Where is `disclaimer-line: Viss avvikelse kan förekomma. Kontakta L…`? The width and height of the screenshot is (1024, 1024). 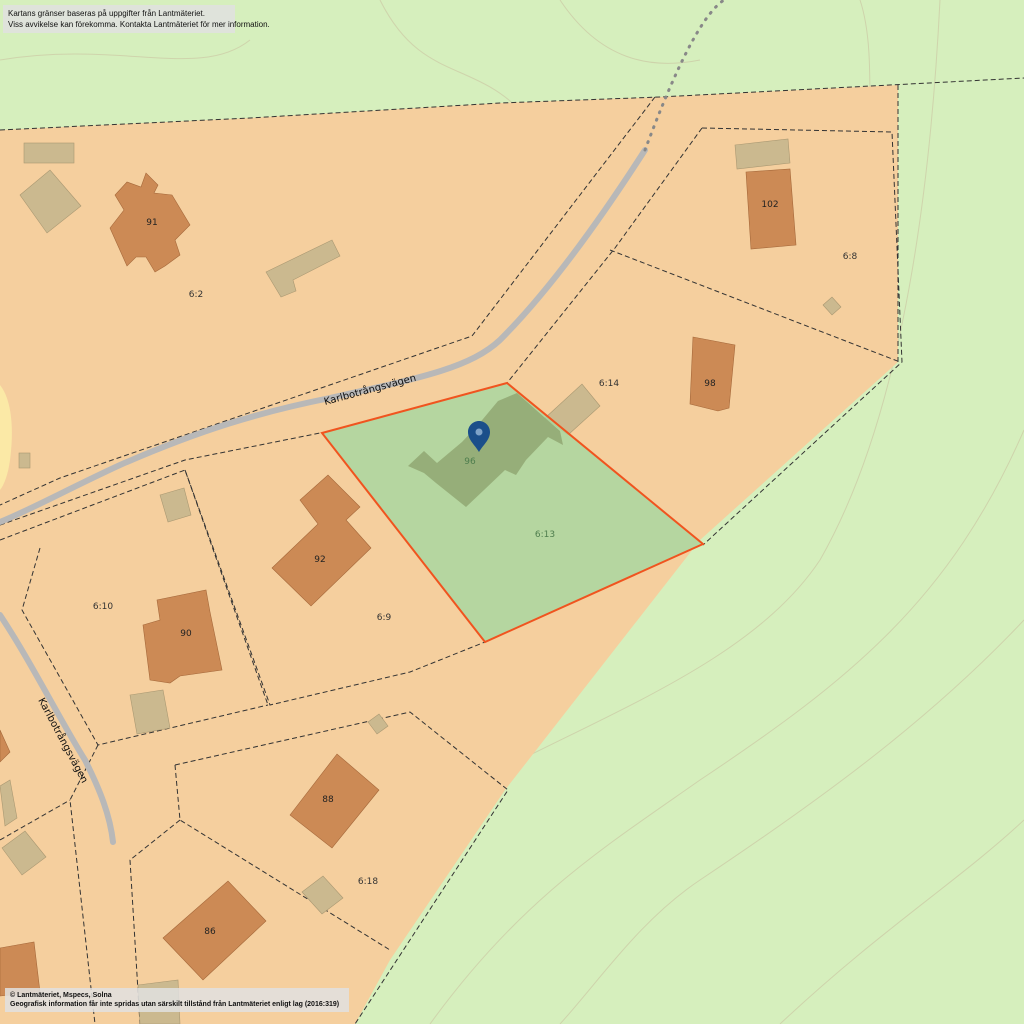 disclaimer-line: Viss avvikelse kan förekomma. Kontakta L… is located at coordinates (139, 24).